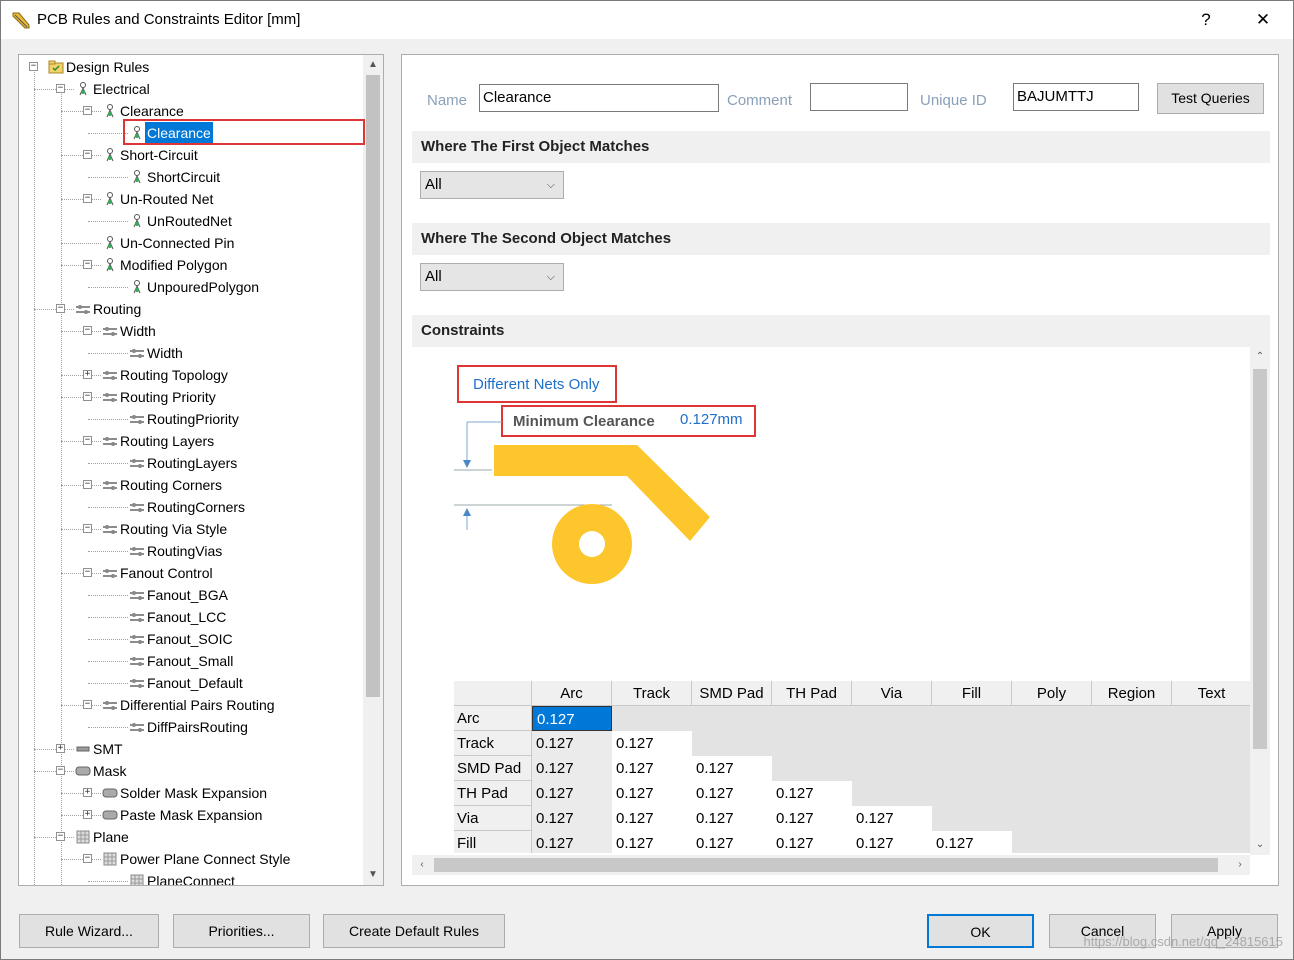  What do you see at coordinates (189, 287) in the screenshot?
I see `tree-item: UnpouredPolygon` at bounding box center [189, 287].